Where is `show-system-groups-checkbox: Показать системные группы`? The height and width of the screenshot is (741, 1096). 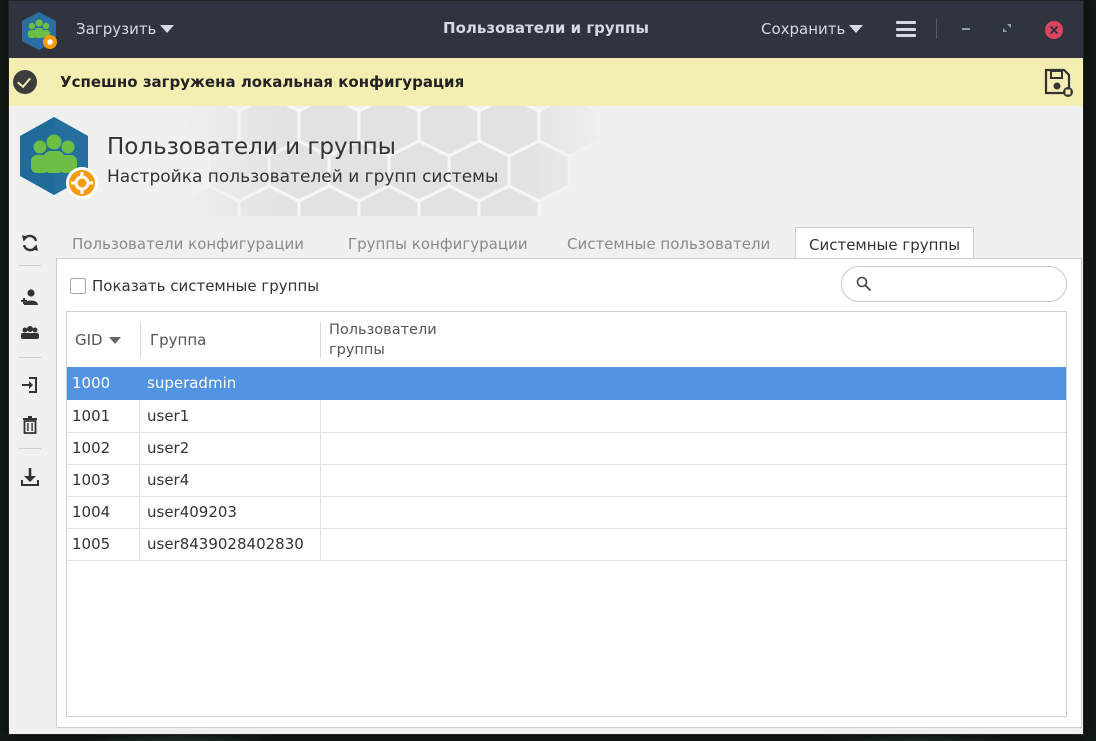 show-system-groups-checkbox: Показать системные группы is located at coordinates (194, 286).